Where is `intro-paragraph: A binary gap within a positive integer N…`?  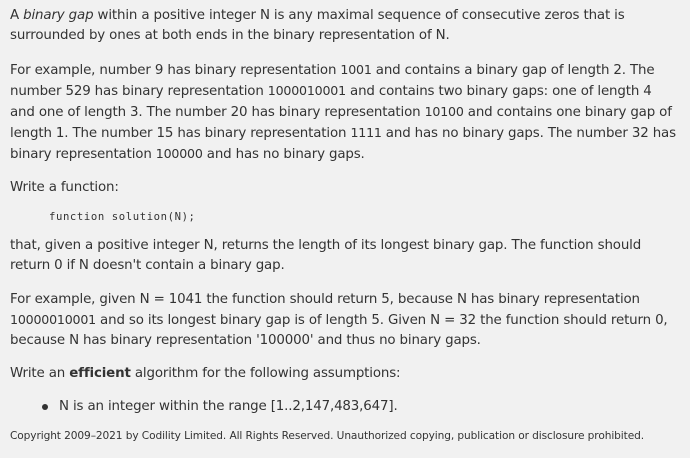
intro-paragraph: A binary gap within a positive integer N… is located at coordinates (345, 26).